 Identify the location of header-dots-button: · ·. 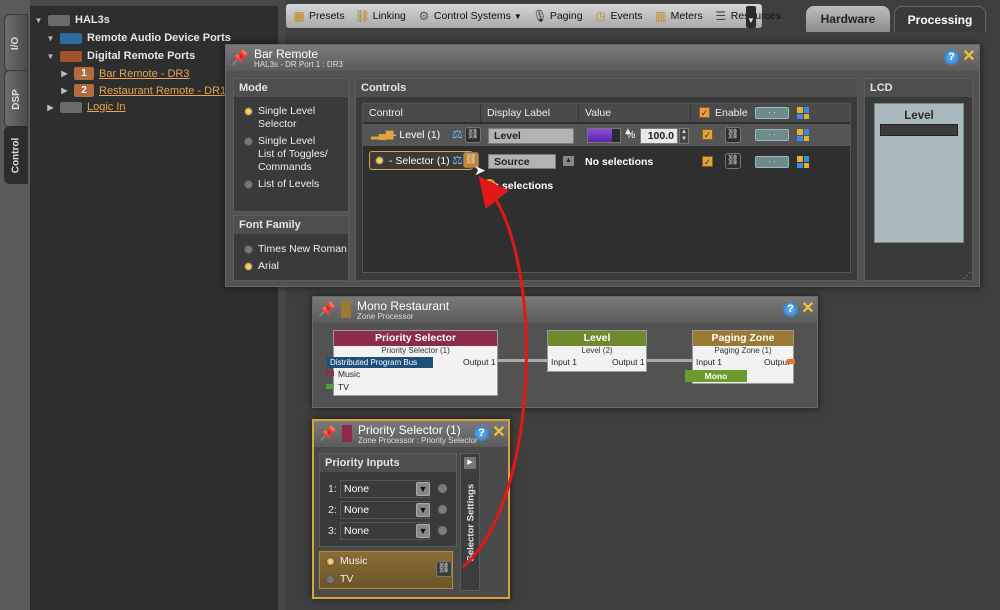
(772, 113).